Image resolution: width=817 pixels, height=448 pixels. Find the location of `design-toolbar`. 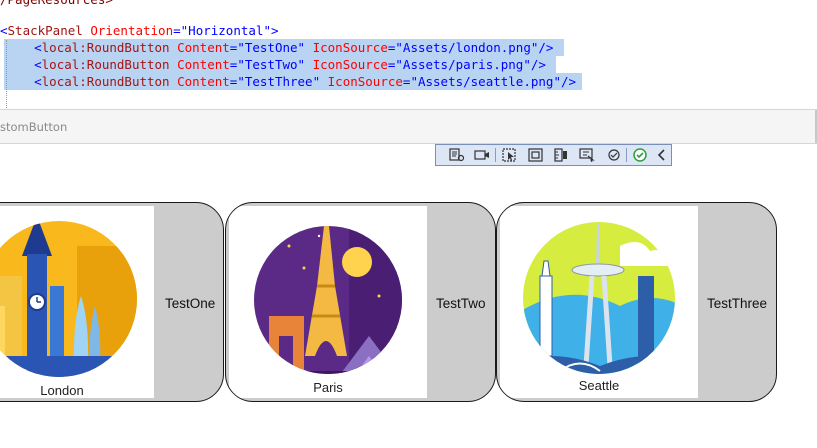

design-toolbar is located at coordinates (553, 155).